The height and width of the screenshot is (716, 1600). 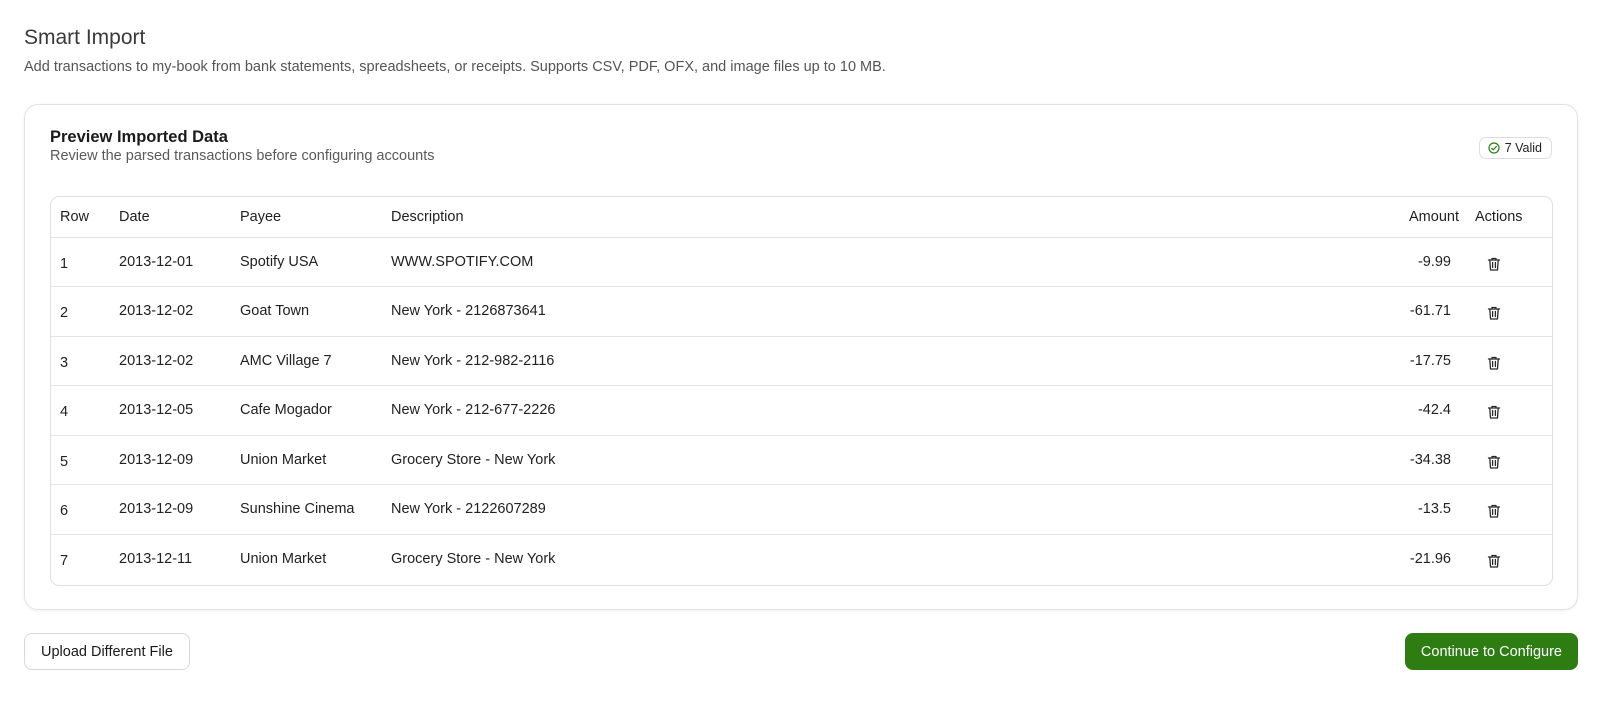 I want to click on valid-count-badge: 7 Valid, so click(x=1515, y=148).